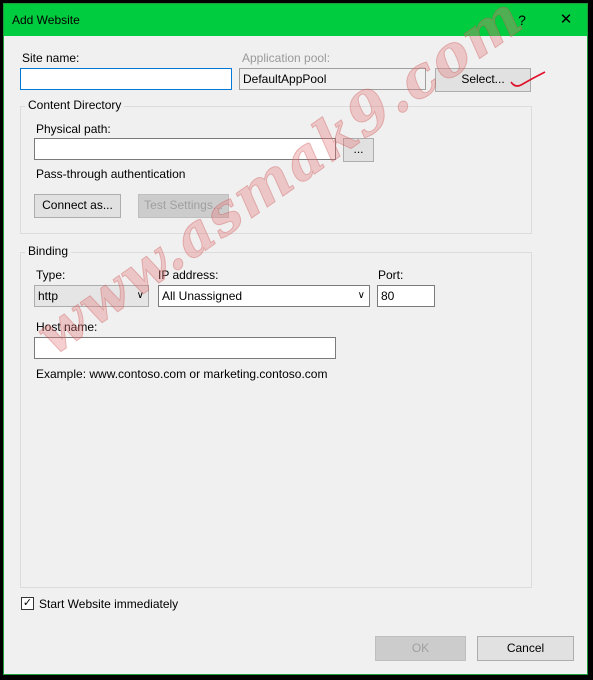 This screenshot has width=593, height=680. Describe the element at coordinates (406, 296) in the screenshot. I see `port-input: 80` at that location.